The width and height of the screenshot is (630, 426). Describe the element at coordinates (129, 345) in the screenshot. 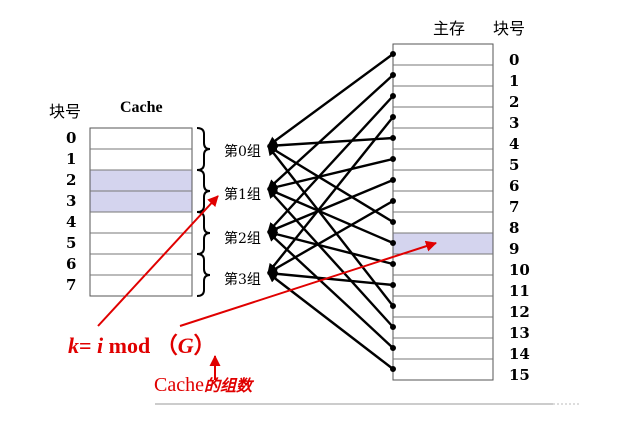

I see `formula-mod: mod` at that location.